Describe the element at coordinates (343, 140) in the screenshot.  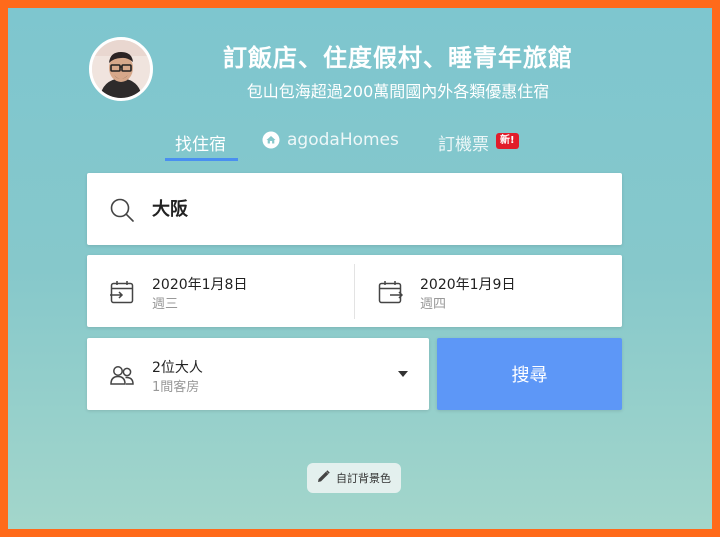
I see `tab-agoda-homes-label: agodaHomes` at that location.